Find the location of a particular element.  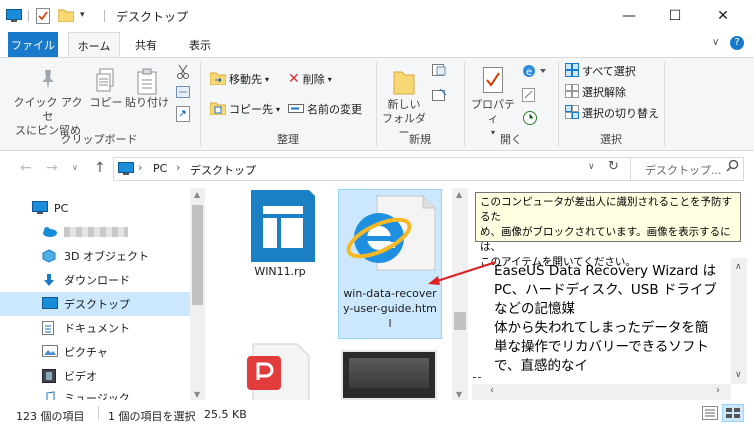

easy-access-icon is located at coordinates (440, 96).